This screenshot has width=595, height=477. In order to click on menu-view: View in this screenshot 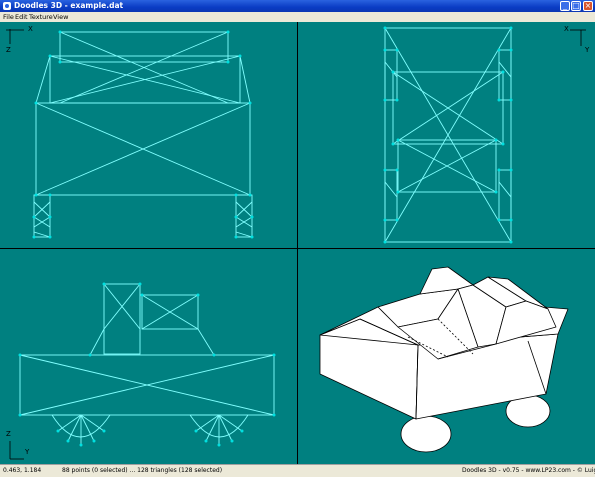, I will do `click(60, 17)`.